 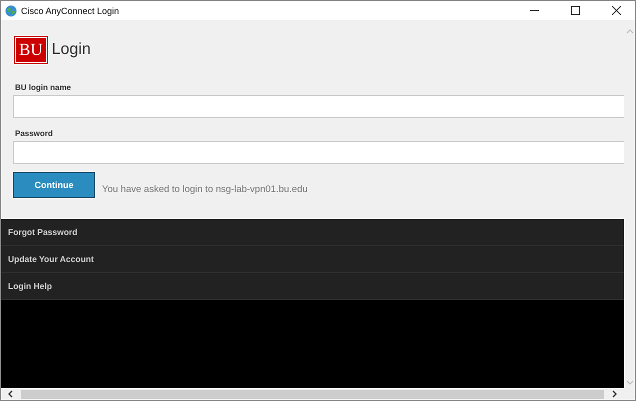 What do you see at coordinates (312, 259) in the screenshot?
I see `menu-link: Update Your Account` at bounding box center [312, 259].